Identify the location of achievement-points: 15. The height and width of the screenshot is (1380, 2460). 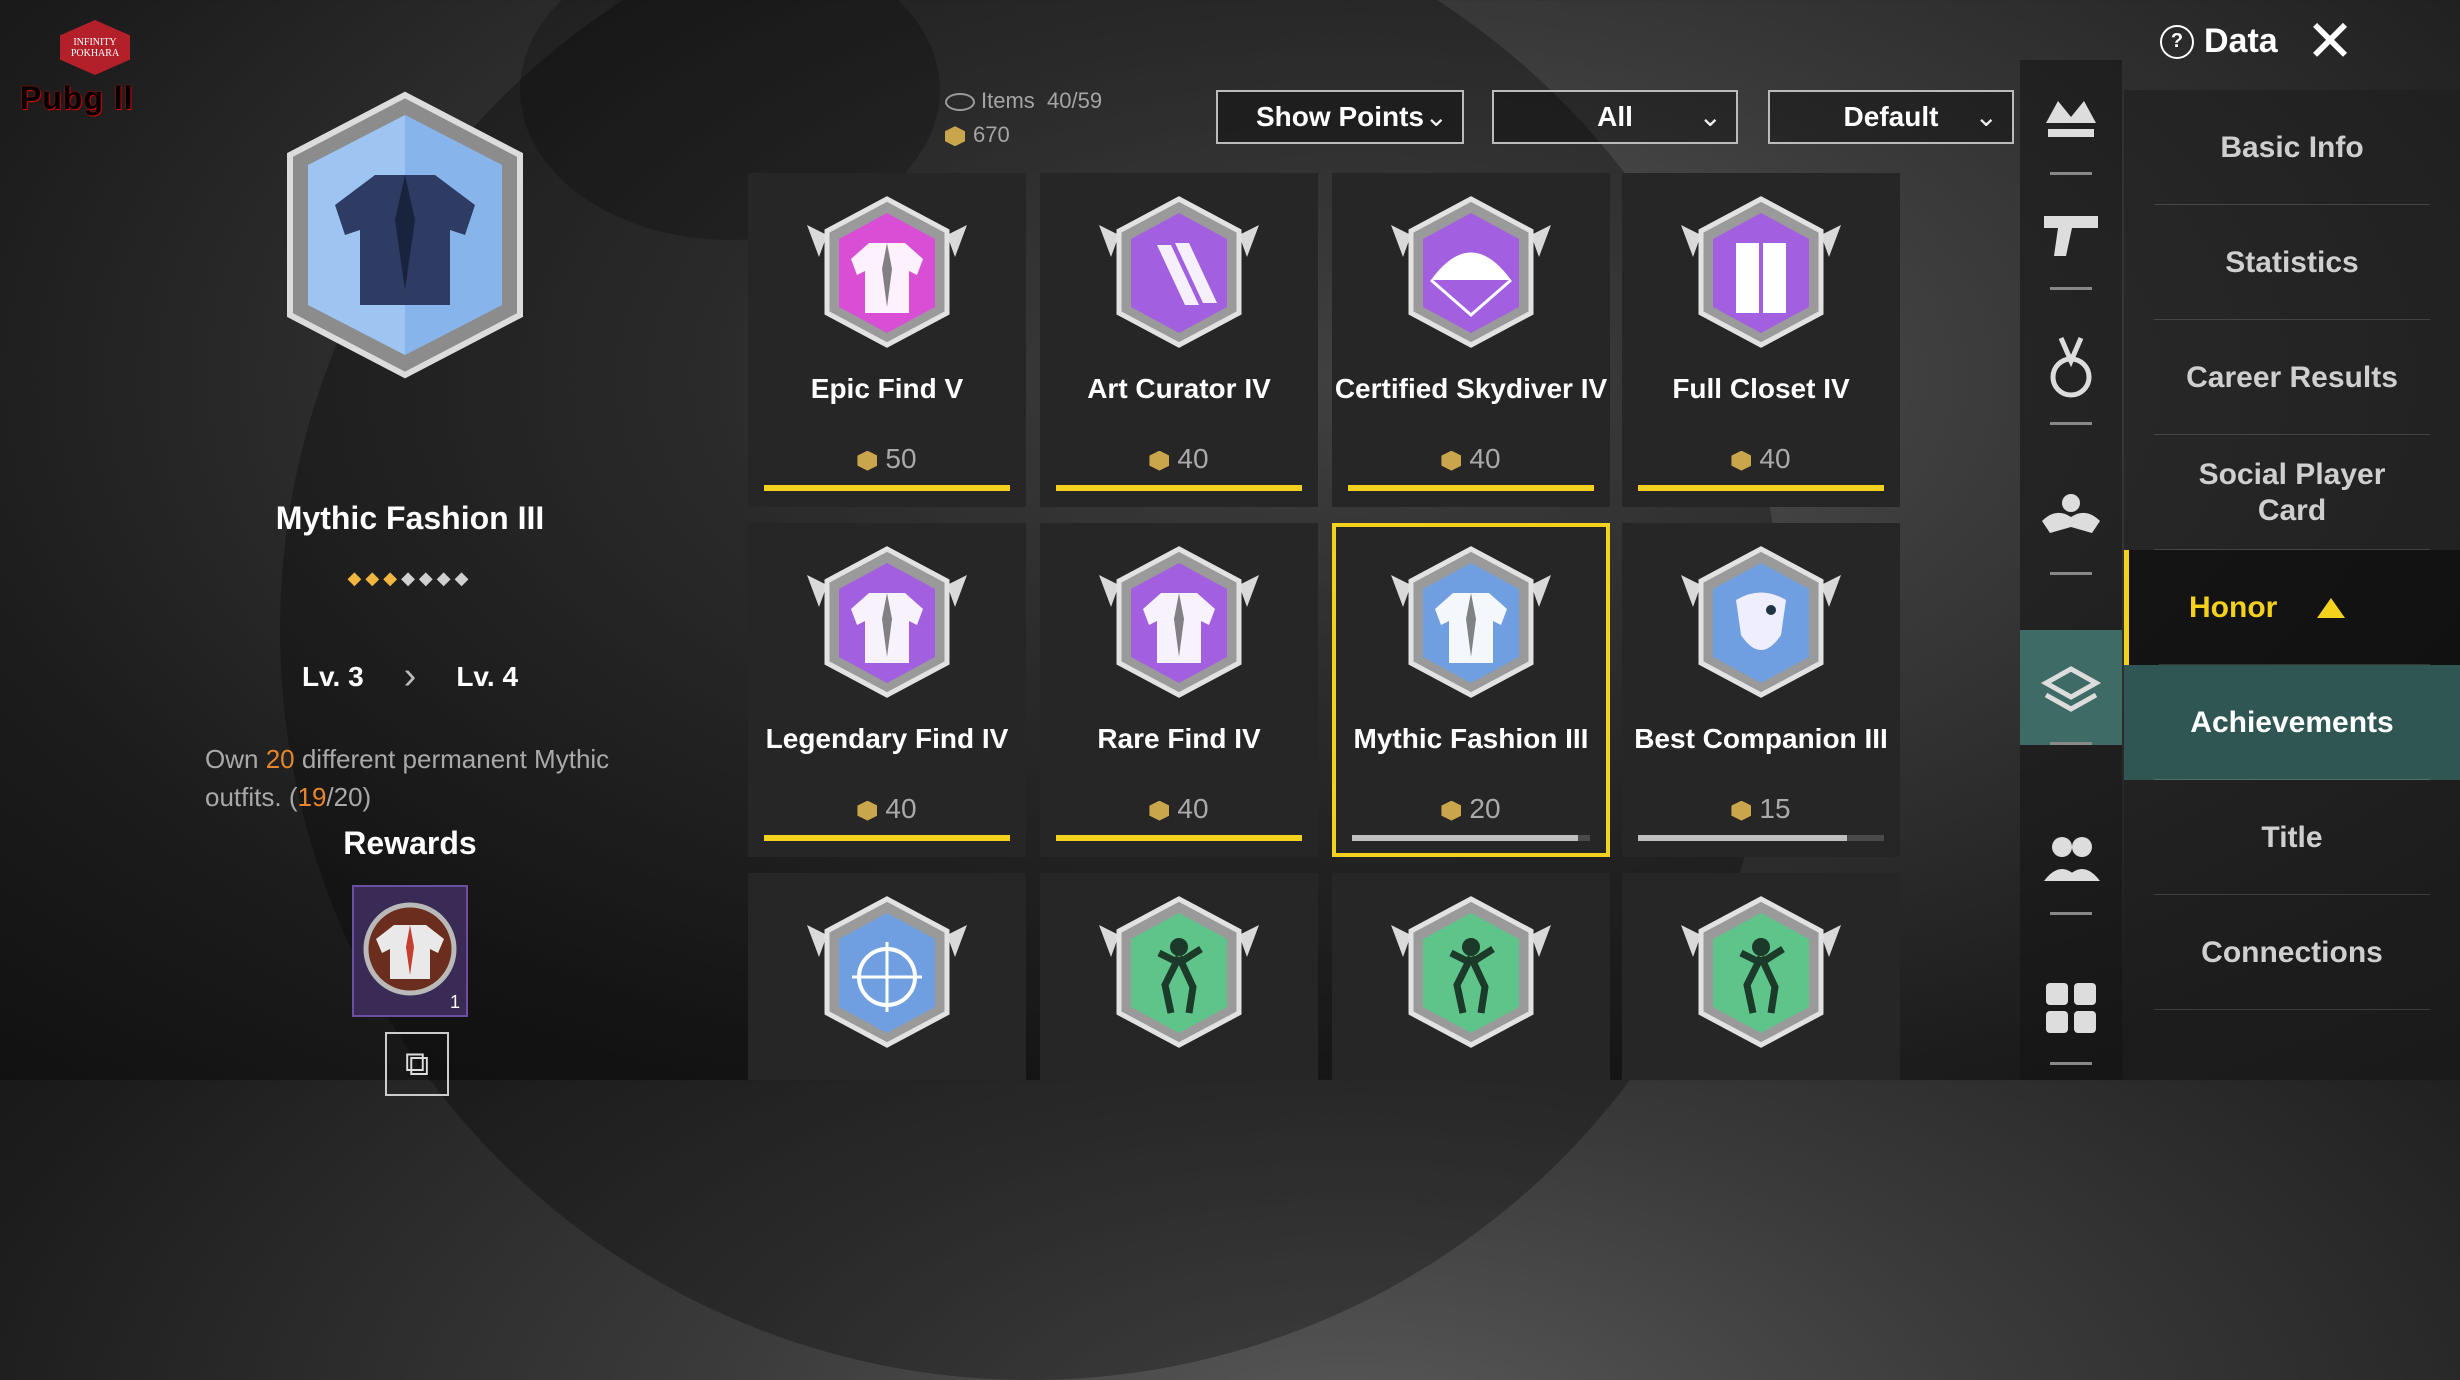
(1761, 809).